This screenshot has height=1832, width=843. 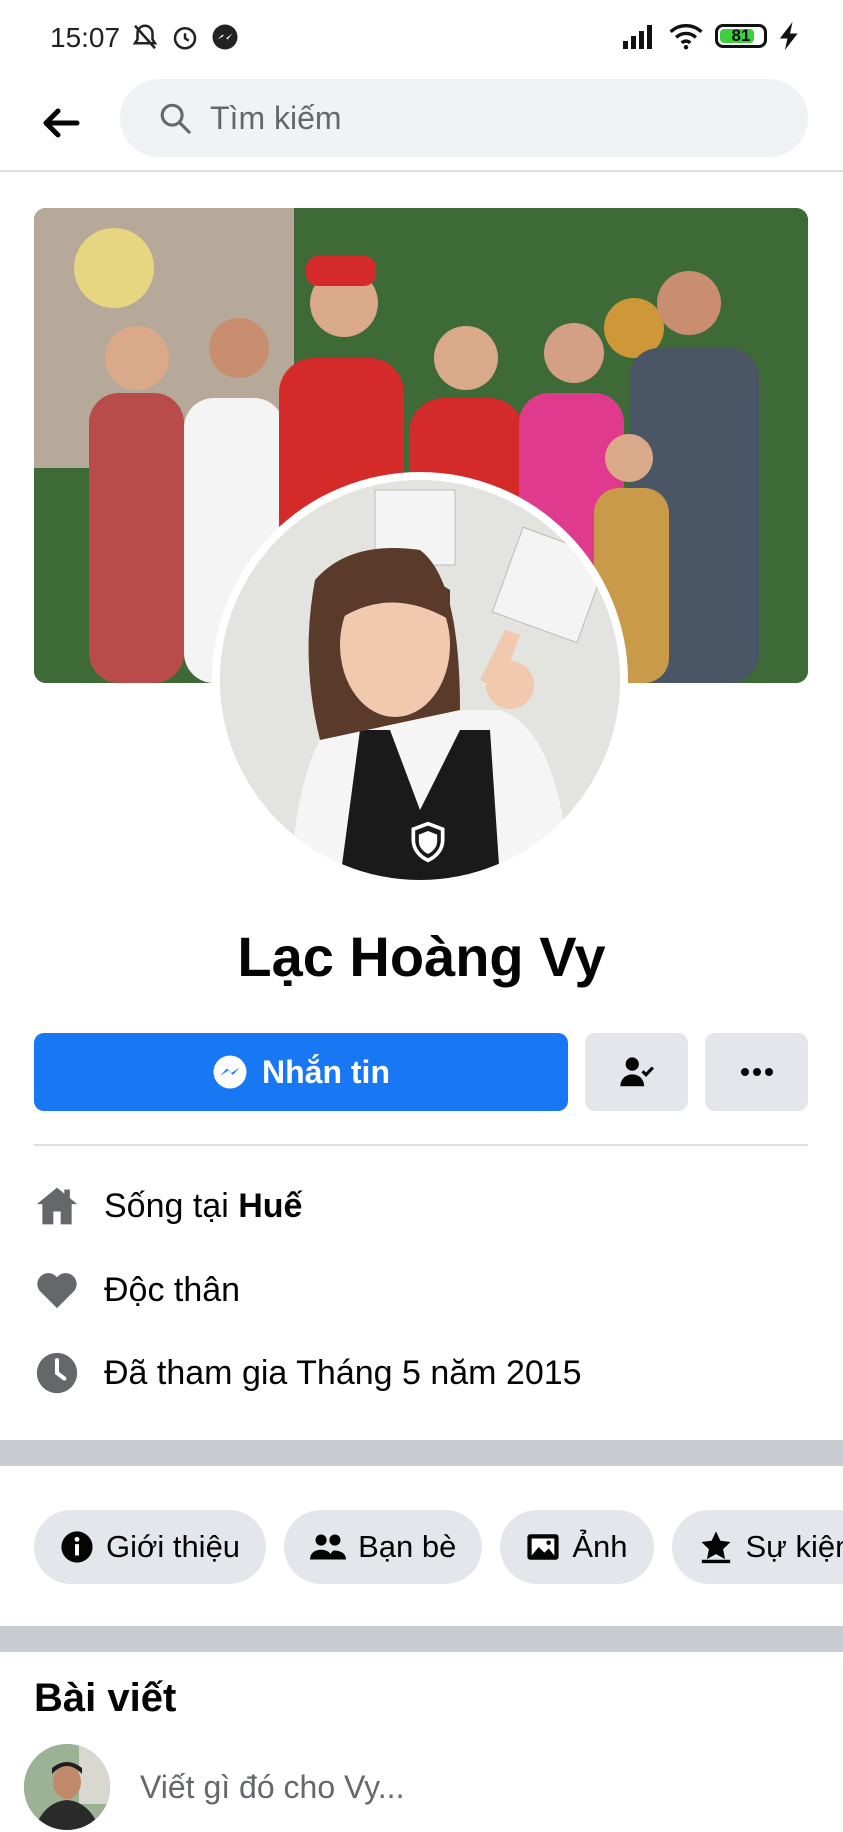 What do you see at coordinates (77, 1547) in the screenshot?
I see `info-icon` at bounding box center [77, 1547].